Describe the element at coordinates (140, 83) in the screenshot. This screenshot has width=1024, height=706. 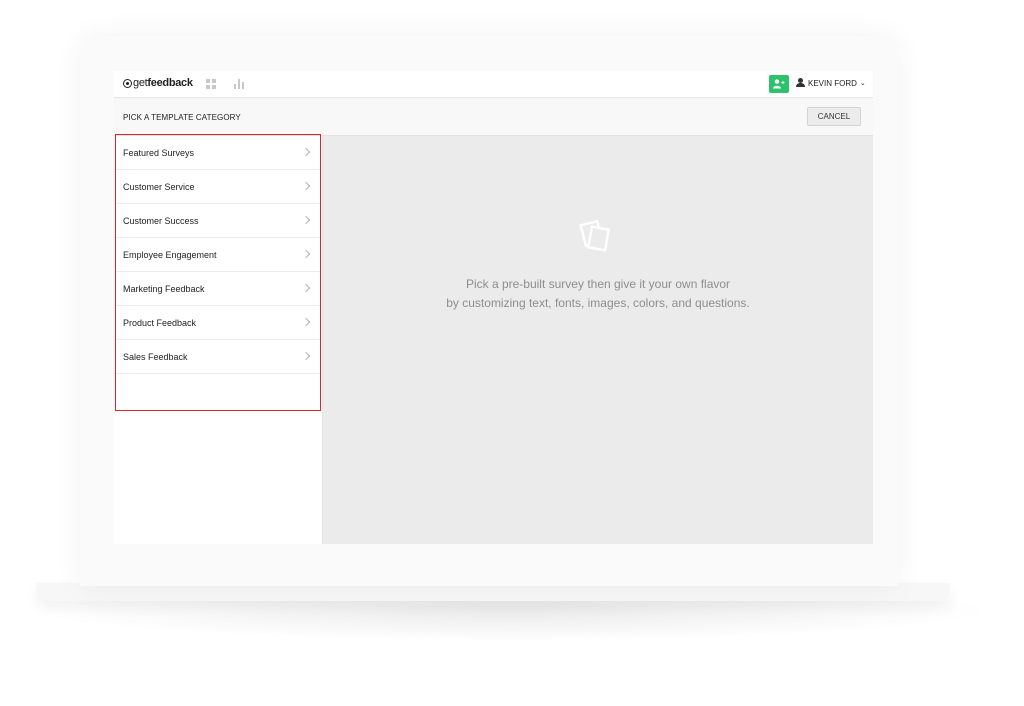
I see `logo-prefix: get` at that location.